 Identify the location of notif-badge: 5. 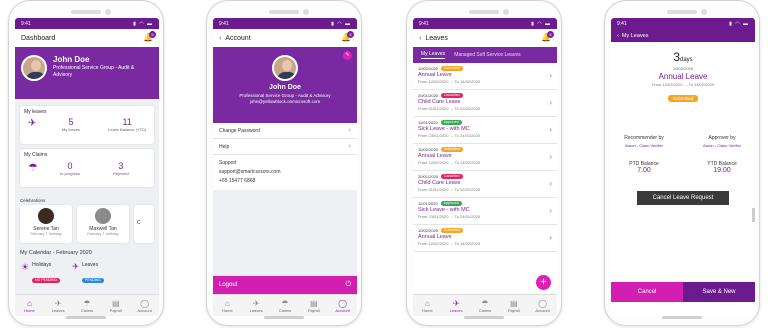
(550, 34).